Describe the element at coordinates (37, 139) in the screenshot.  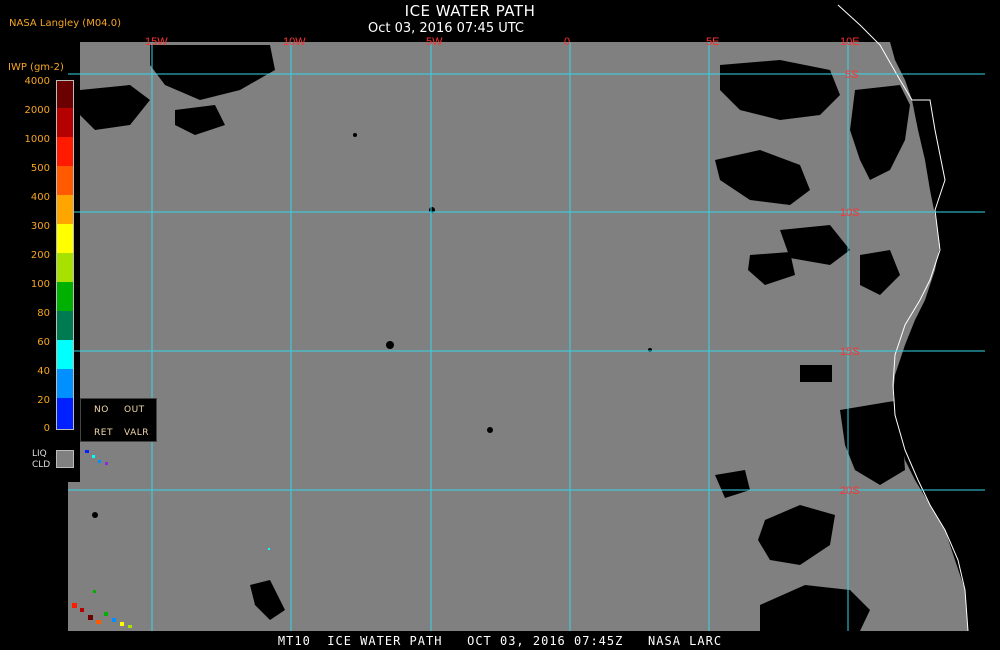
I see `scale-label: 1000` at that location.